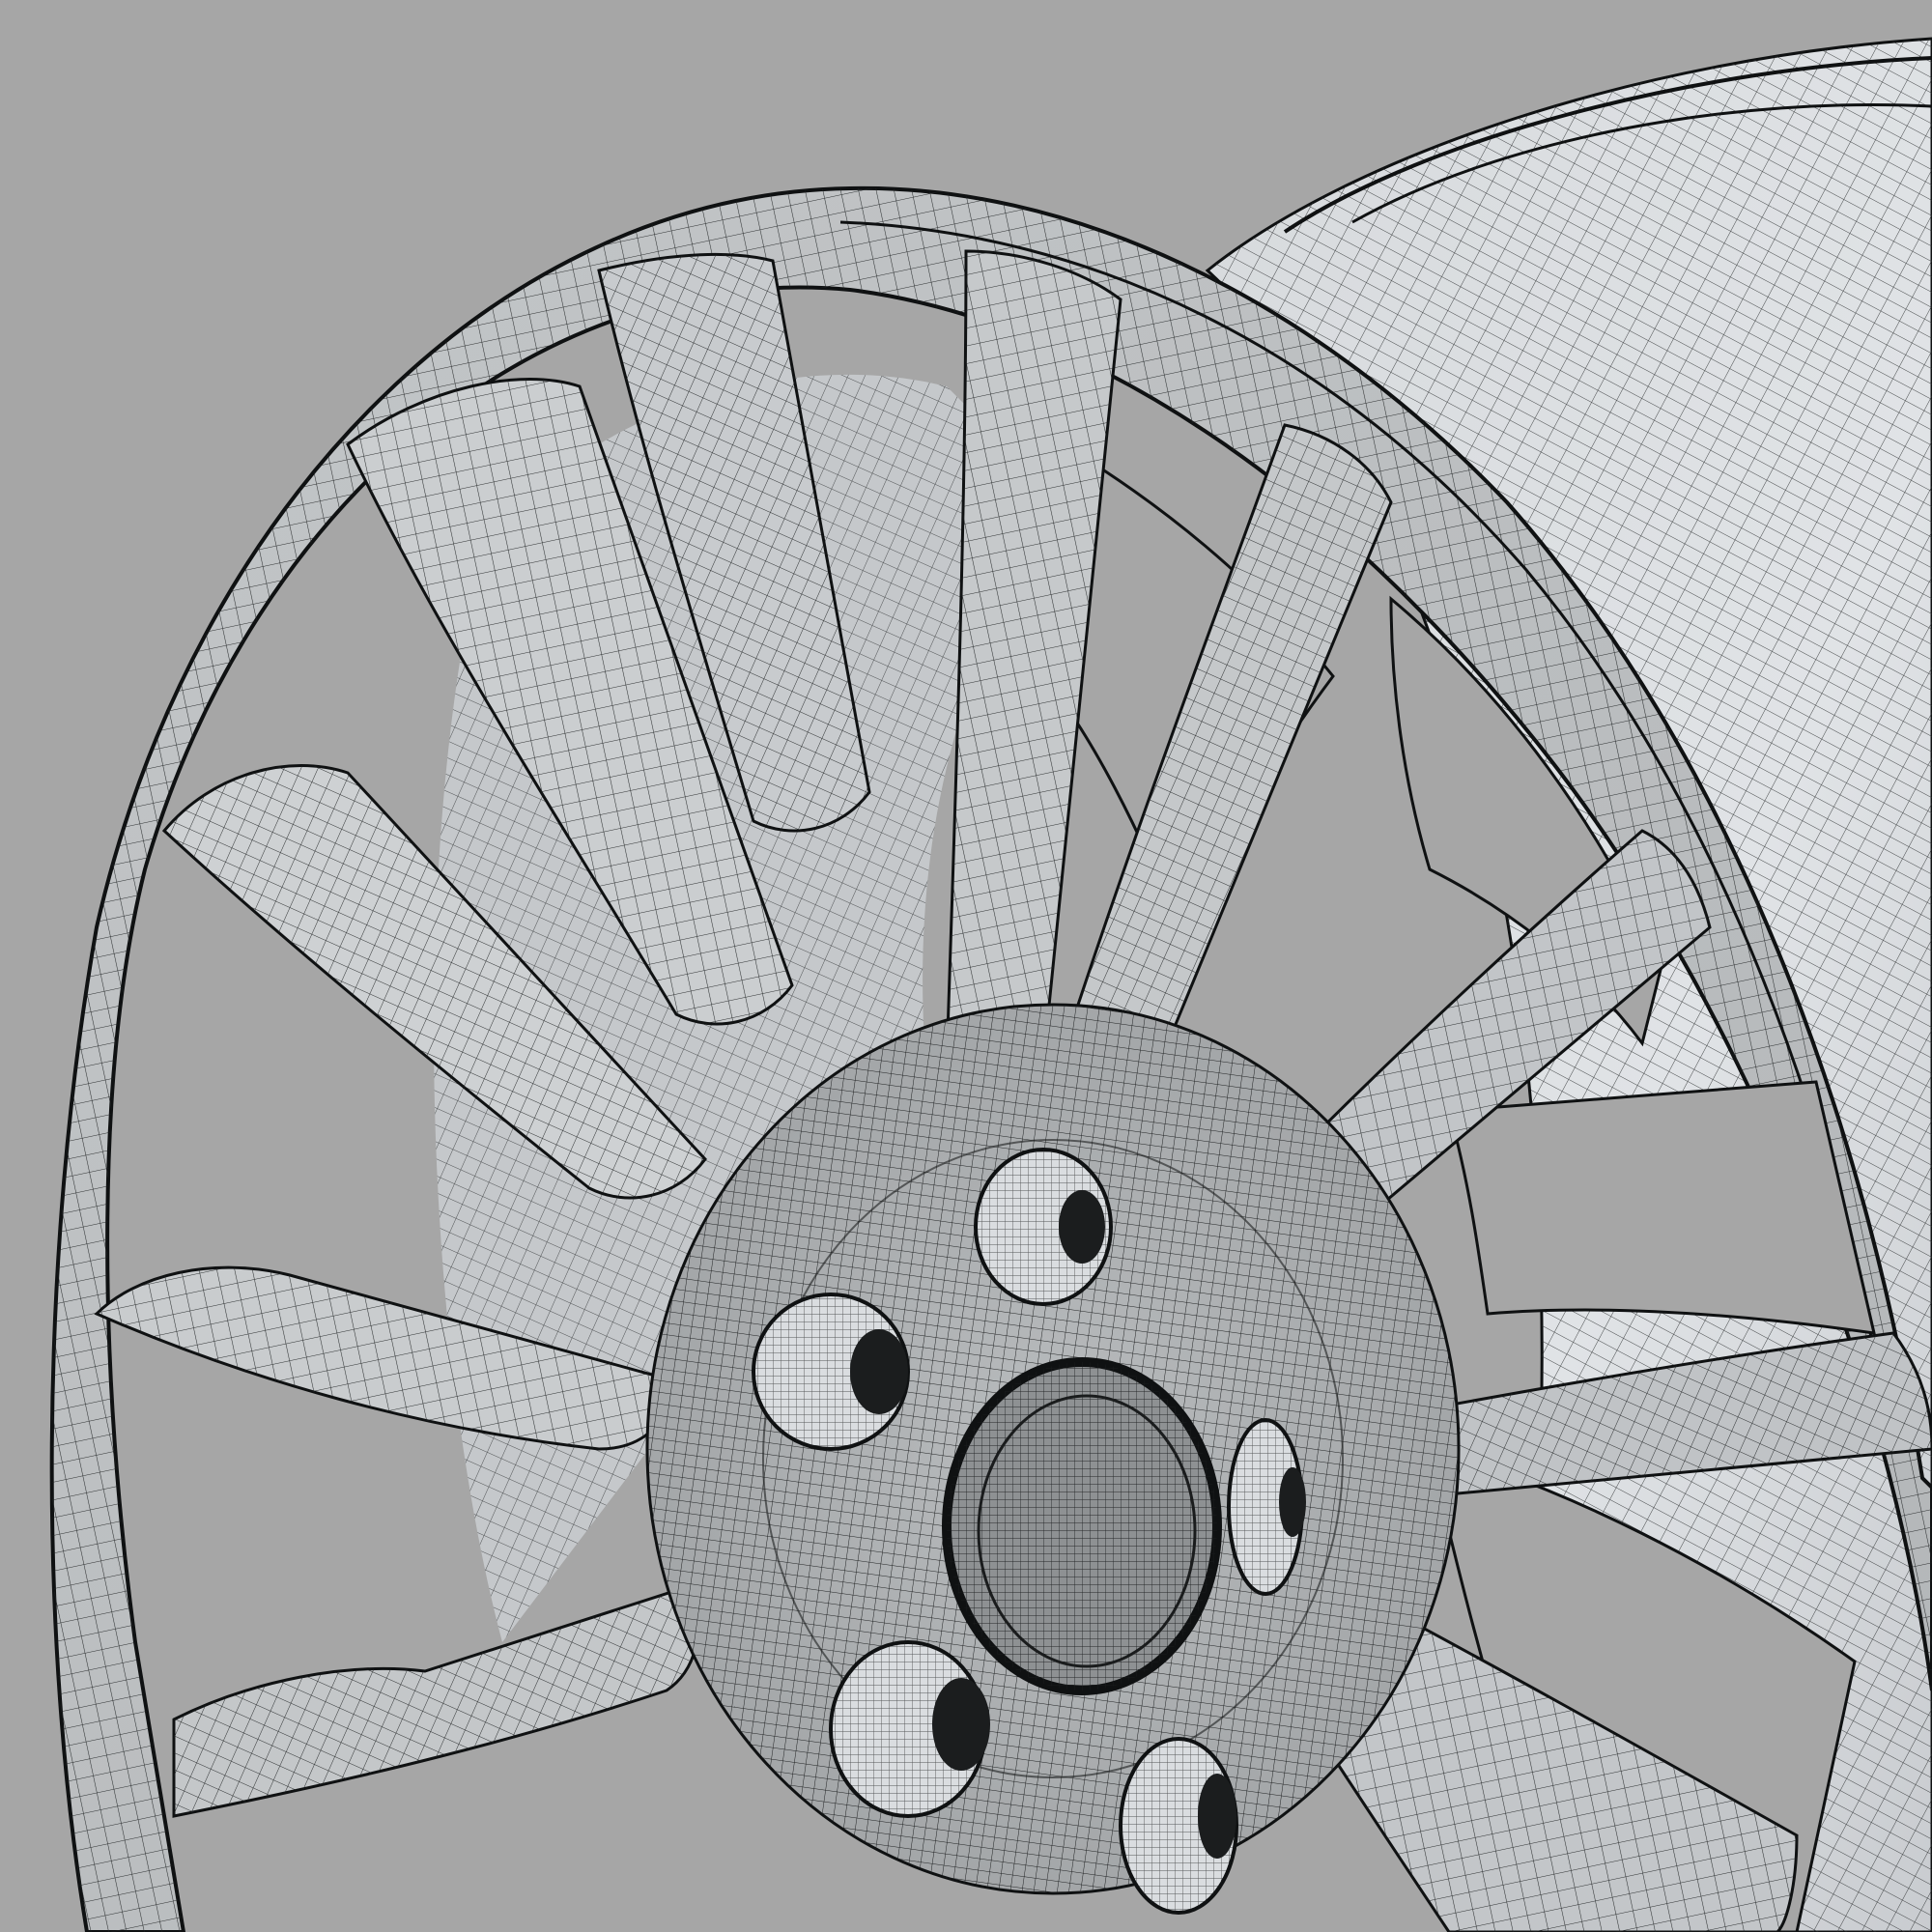 Image resolution: width=1932 pixels, height=1932 pixels. Describe the element at coordinates (1082, 1526) in the screenshot. I see `center-cap` at that location.